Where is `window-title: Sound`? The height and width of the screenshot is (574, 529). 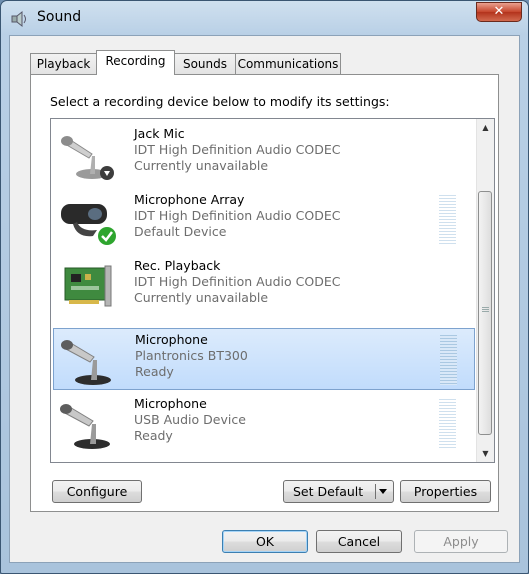 window-title: Sound is located at coordinates (59, 17).